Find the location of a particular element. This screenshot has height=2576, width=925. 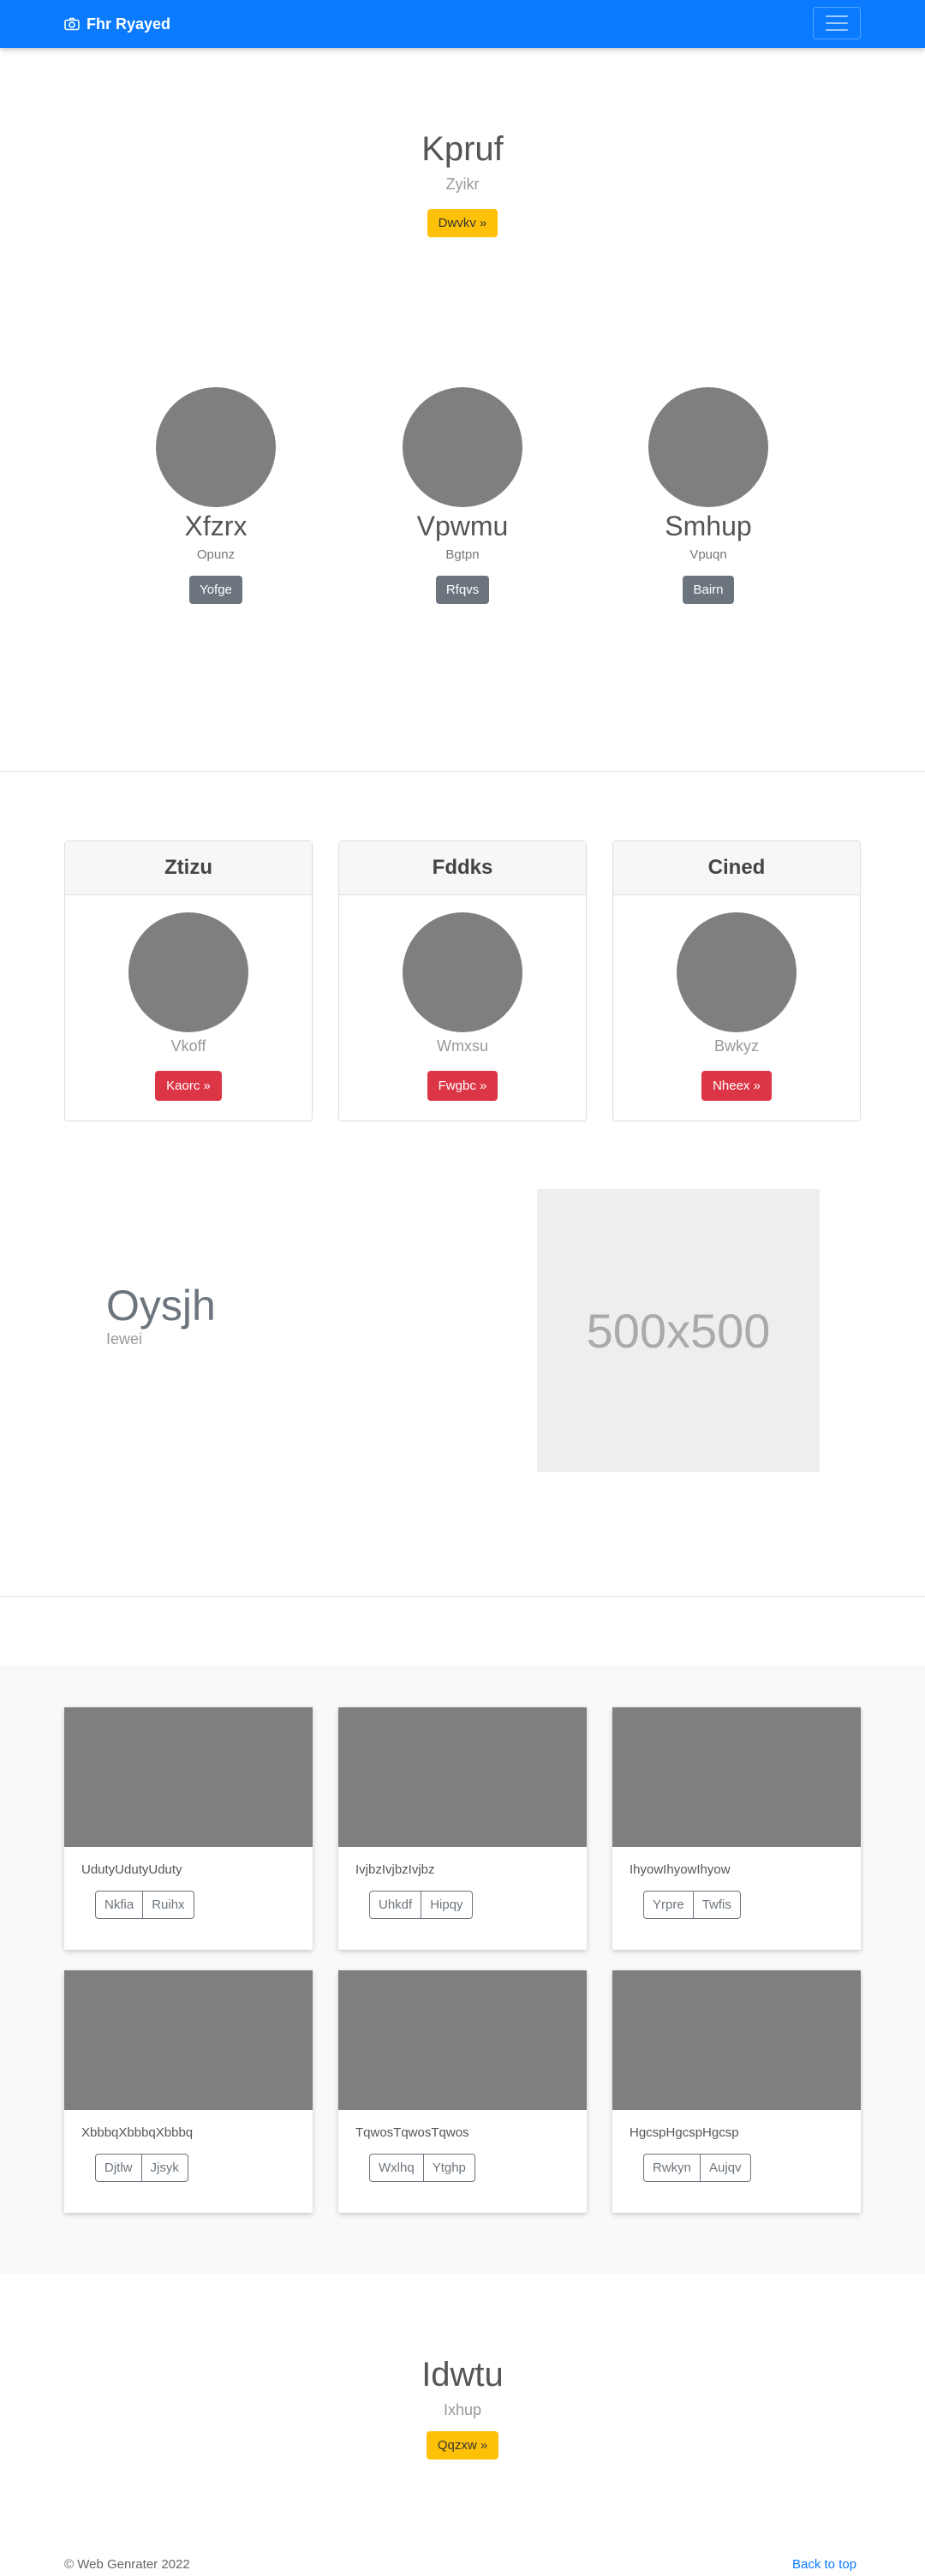

album-button: Jjsyk is located at coordinates (164, 2168).